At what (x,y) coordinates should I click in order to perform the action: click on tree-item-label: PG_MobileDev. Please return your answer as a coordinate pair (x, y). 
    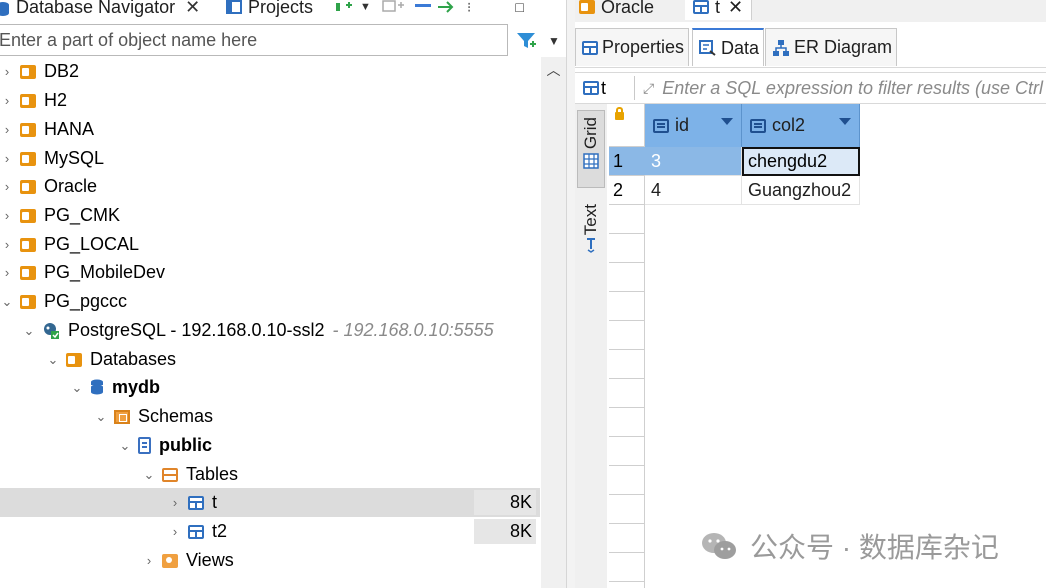
    Looking at the image, I should click on (105, 272).